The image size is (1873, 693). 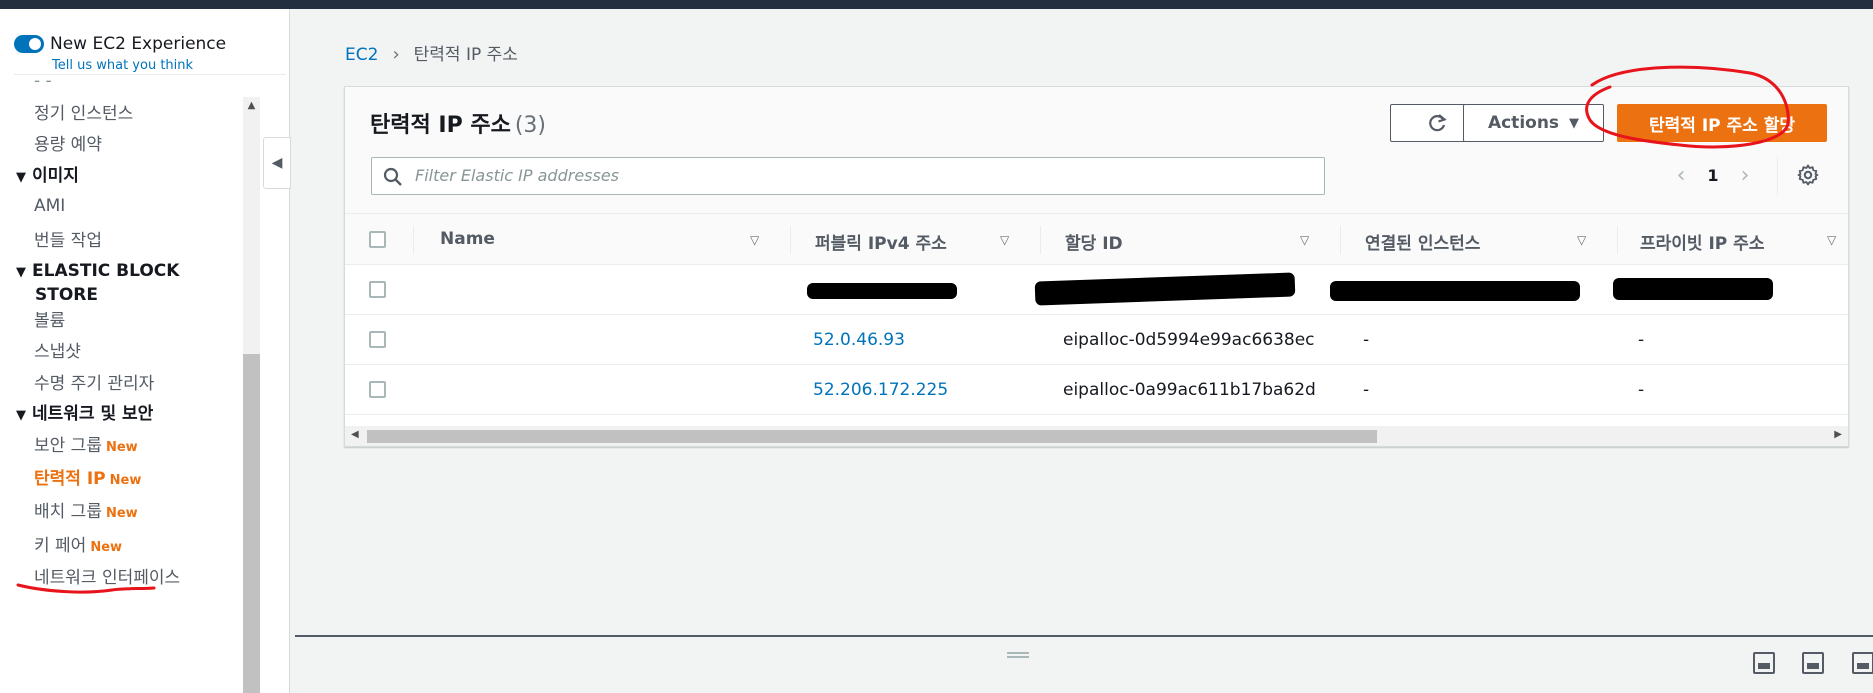 I want to click on sidebar-section-ebs-label-1: ELASTIC BLOCK, so click(x=106, y=271).